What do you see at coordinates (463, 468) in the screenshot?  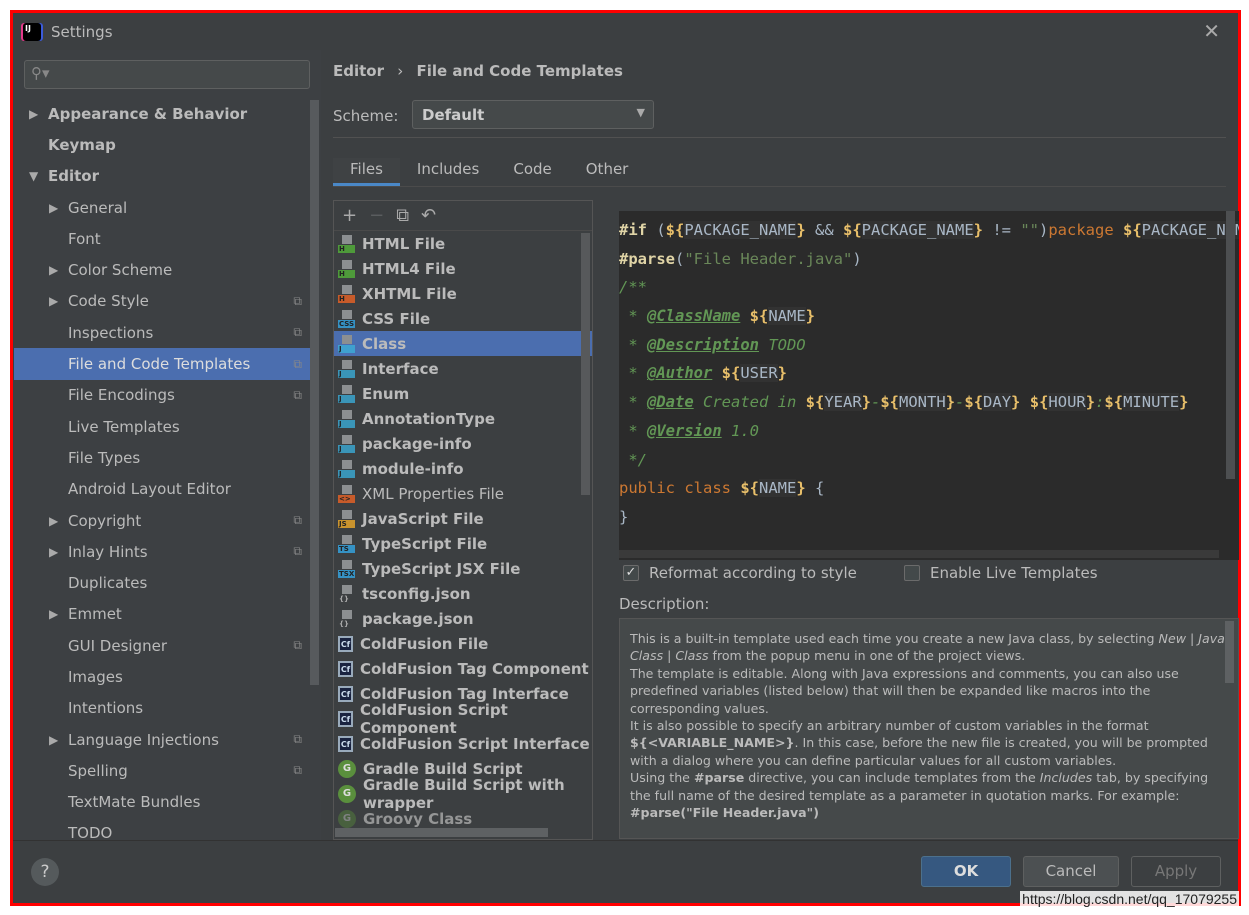 I see `list-item: Jmodule-info` at bounding box center [463, 468].